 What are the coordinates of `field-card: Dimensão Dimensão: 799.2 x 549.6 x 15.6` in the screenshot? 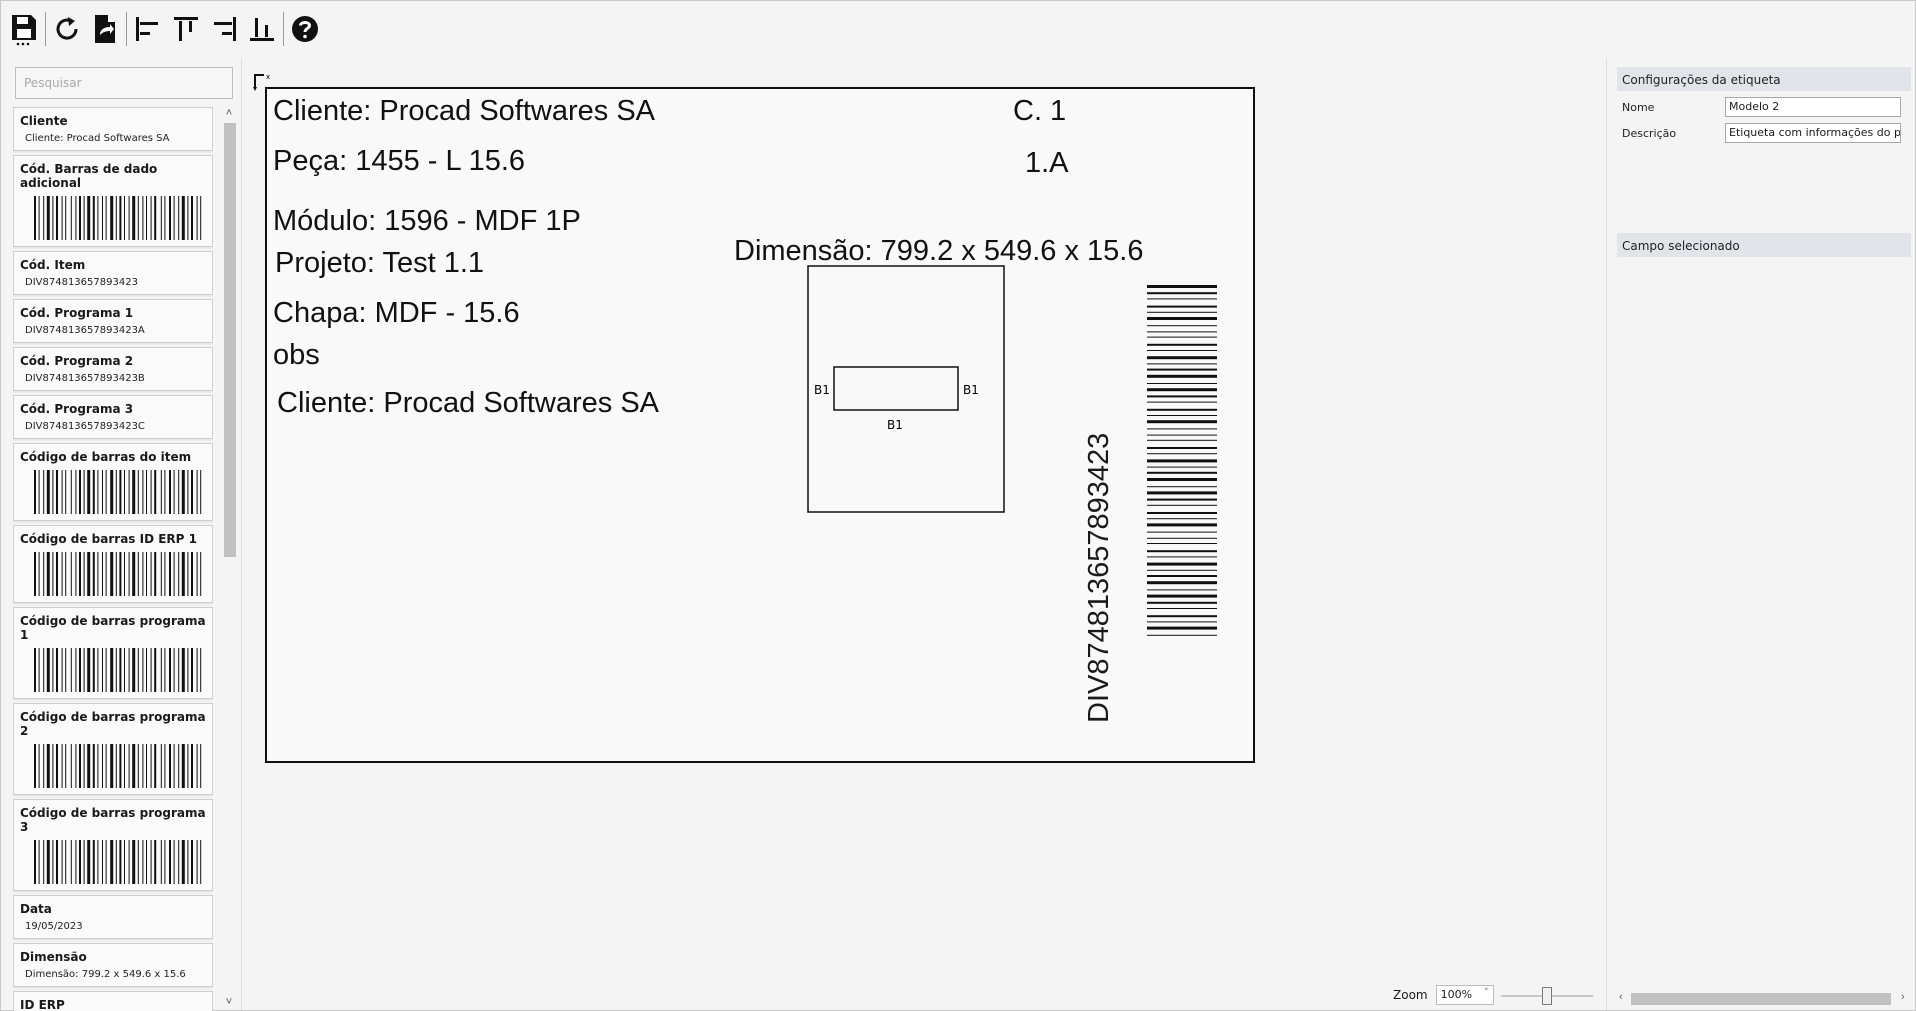 It's located at (113, 965).